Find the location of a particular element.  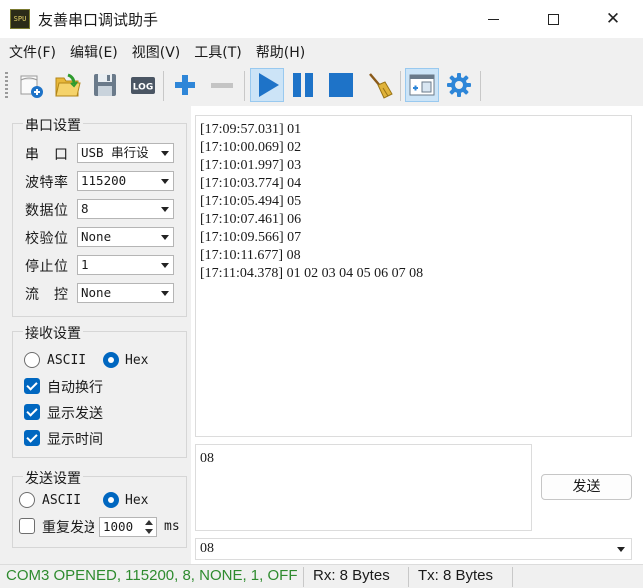

send-input-value: 08 is located at coordinates (207, 458).